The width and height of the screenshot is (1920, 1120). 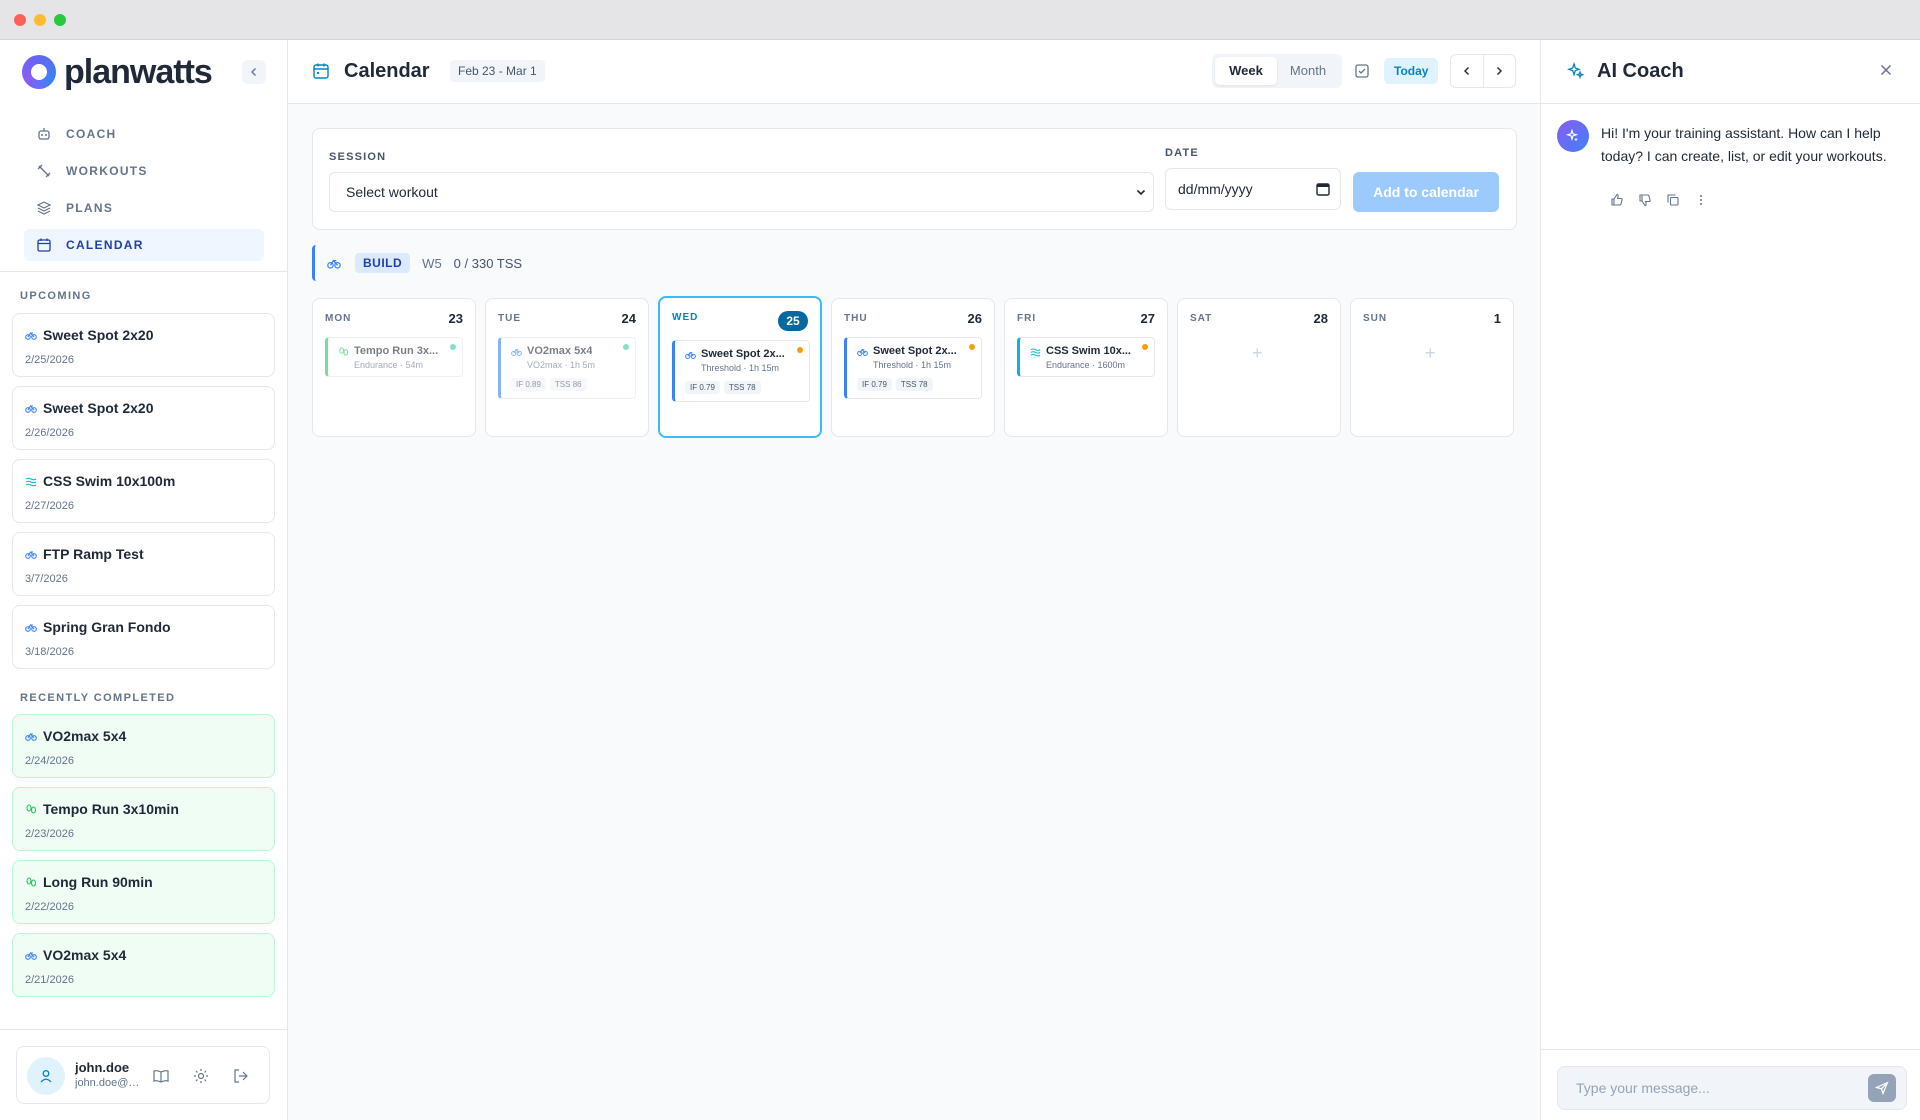 I want to click on day-column-mon: MON 23 Tempo Run 3x... Endurance · 54m, so click(x=394, y=367).